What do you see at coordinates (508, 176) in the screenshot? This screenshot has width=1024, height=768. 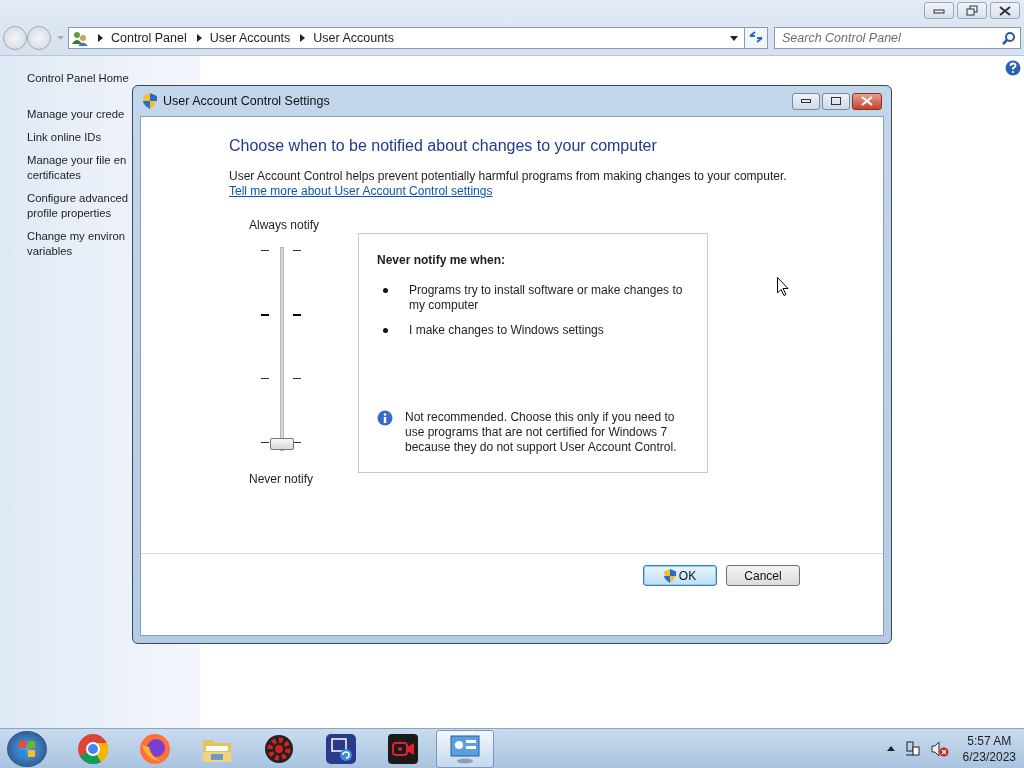 I see `description-text: User Account Control helps prevent potentially harmful programs from making changes to your computer.` at bounding box center [508, 176].